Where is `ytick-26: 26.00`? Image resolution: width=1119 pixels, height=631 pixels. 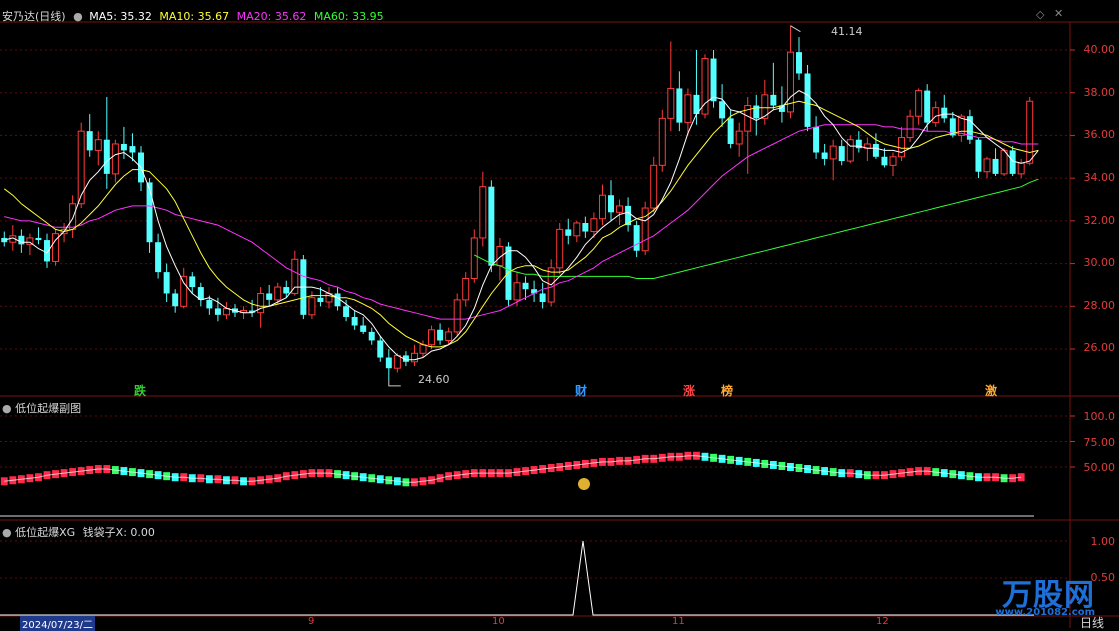 ytick-26: 26.00 is located at coordinates (1099, 347).